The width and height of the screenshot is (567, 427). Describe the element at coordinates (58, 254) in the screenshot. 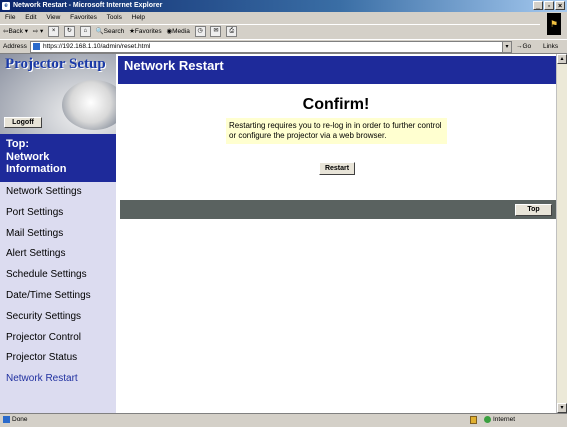

I see `nav-alert-settings: Alert Settings` at that location.